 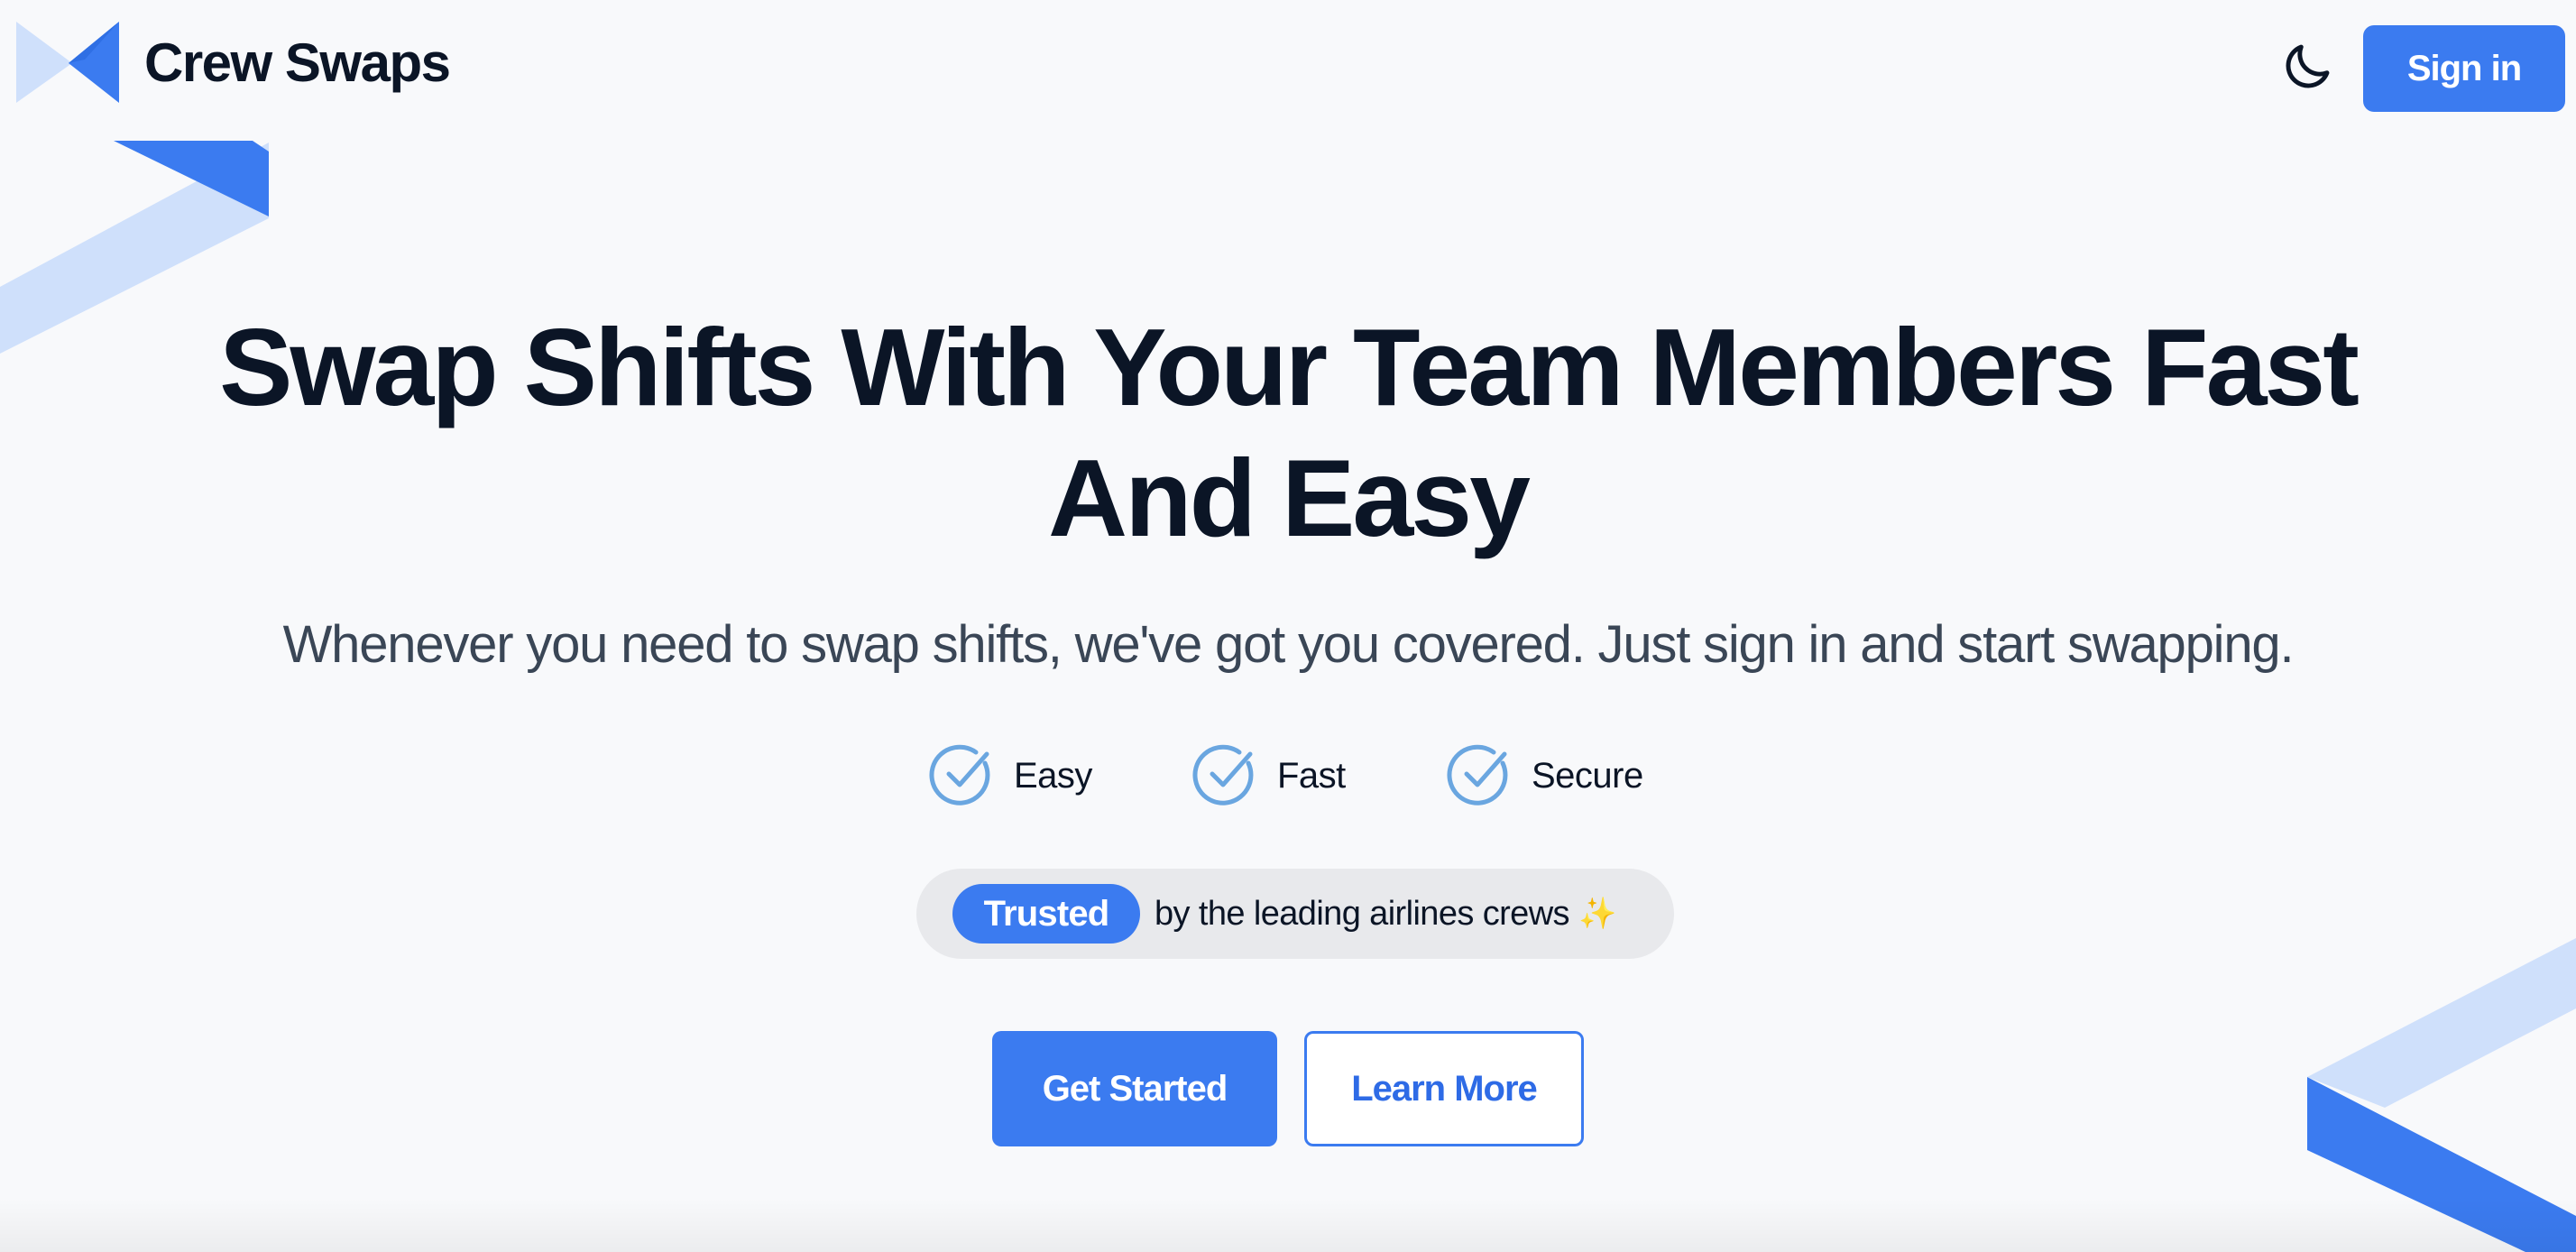 I want to click on trusted-badge: Trusted, so click(x=1046, y=914).